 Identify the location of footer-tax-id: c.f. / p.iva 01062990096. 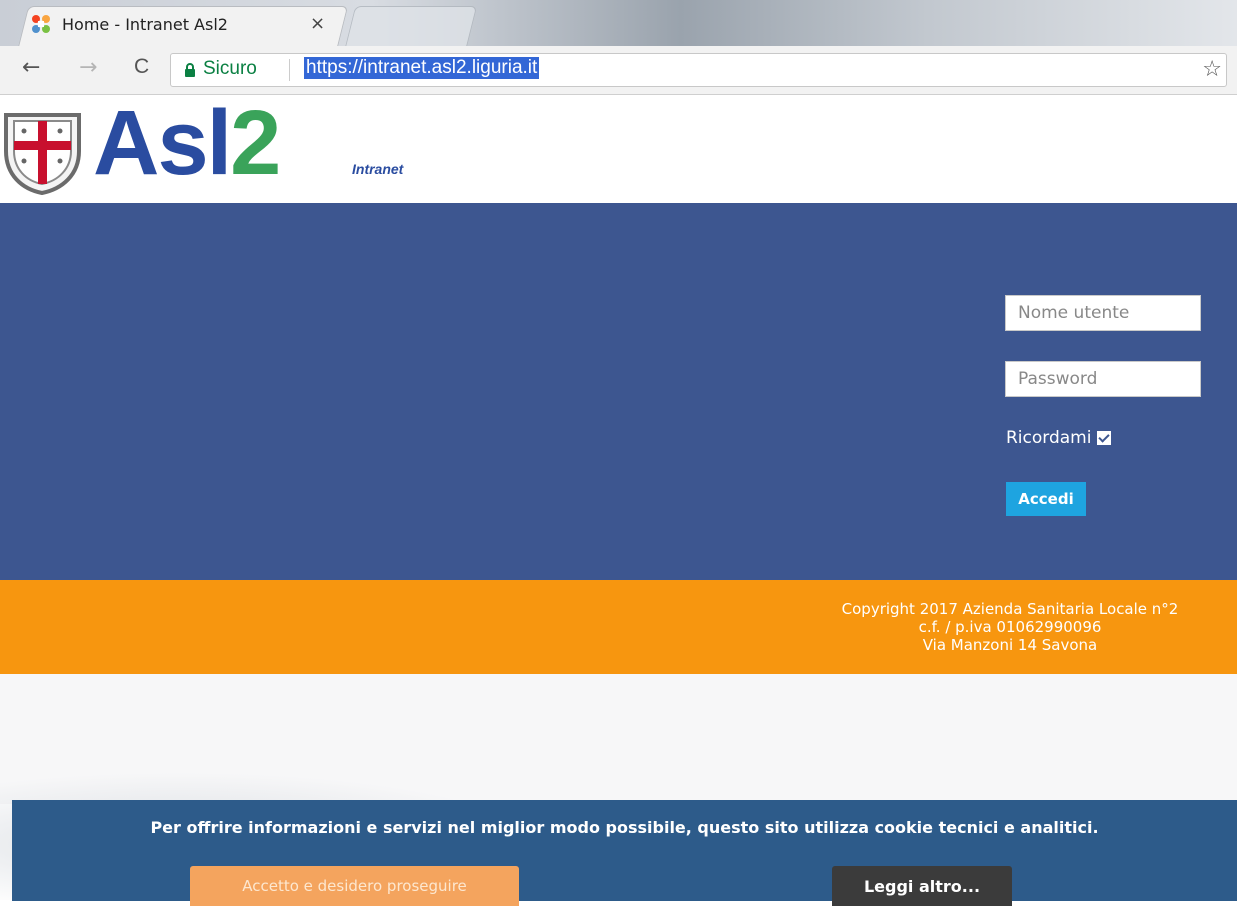
(1010, 627).